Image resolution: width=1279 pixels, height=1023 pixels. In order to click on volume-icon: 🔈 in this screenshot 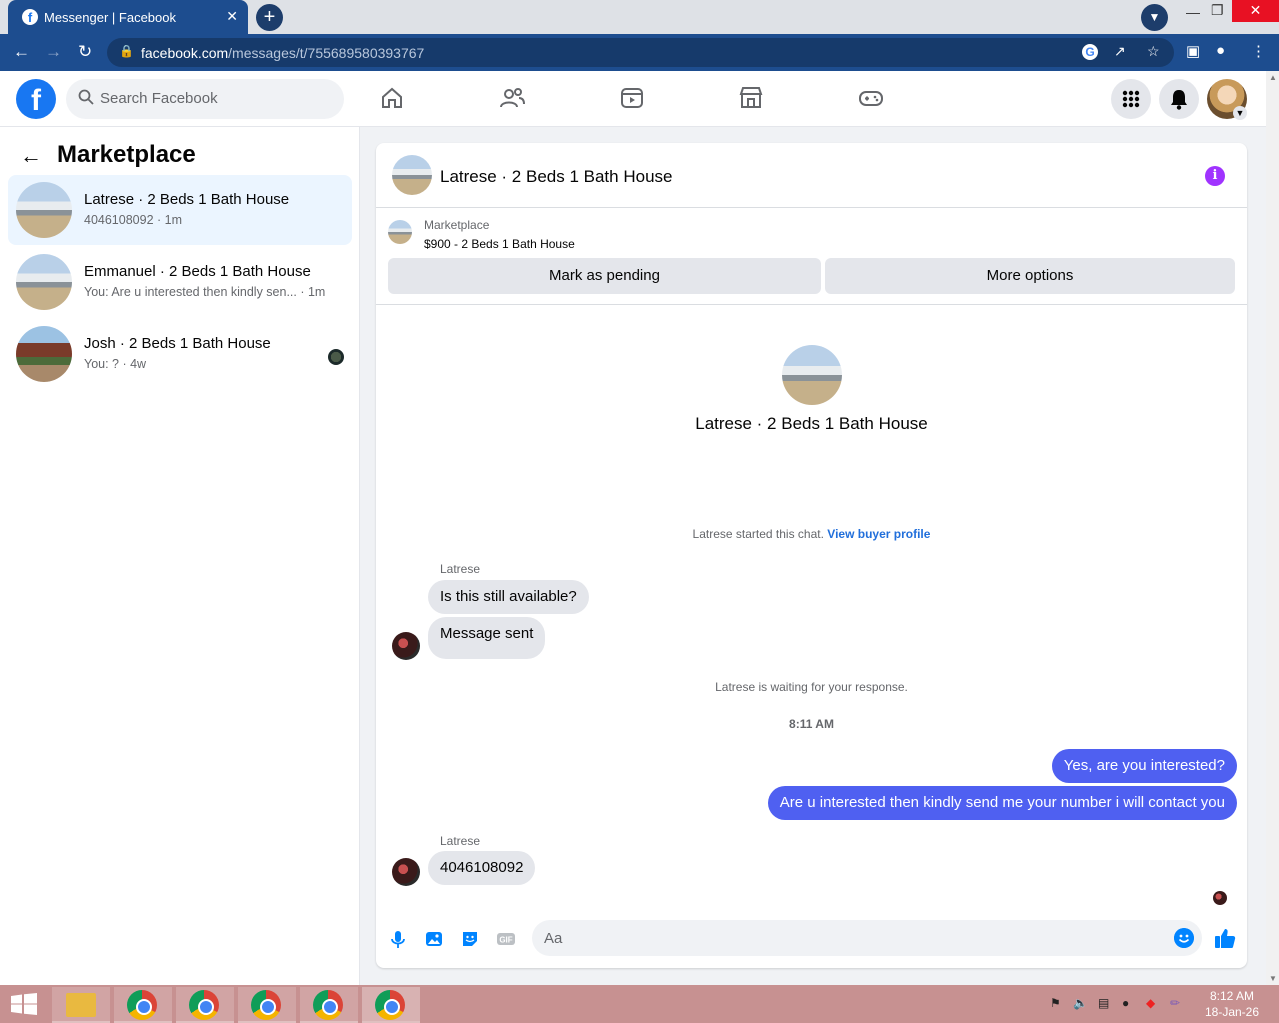, I will do `click(1080, 1003)`.